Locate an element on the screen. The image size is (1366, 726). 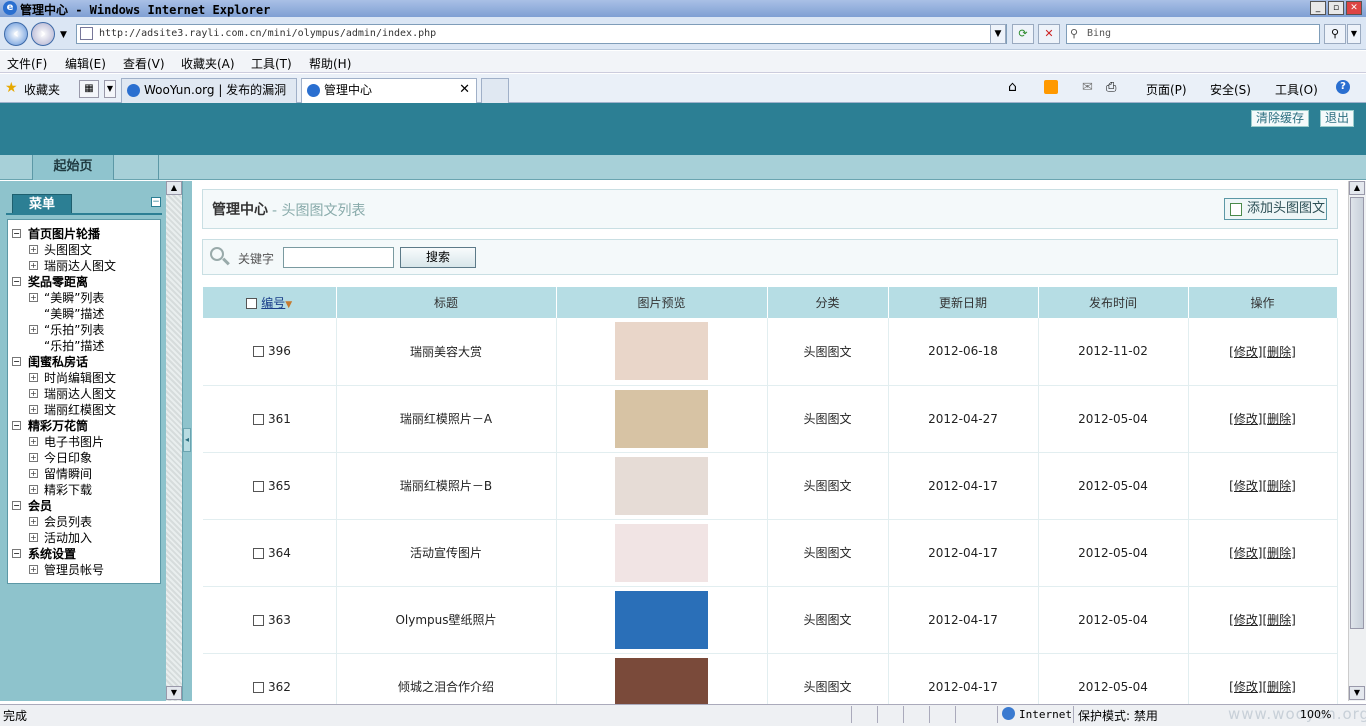
select-all-checkbox is located at coordinates (252, 303).